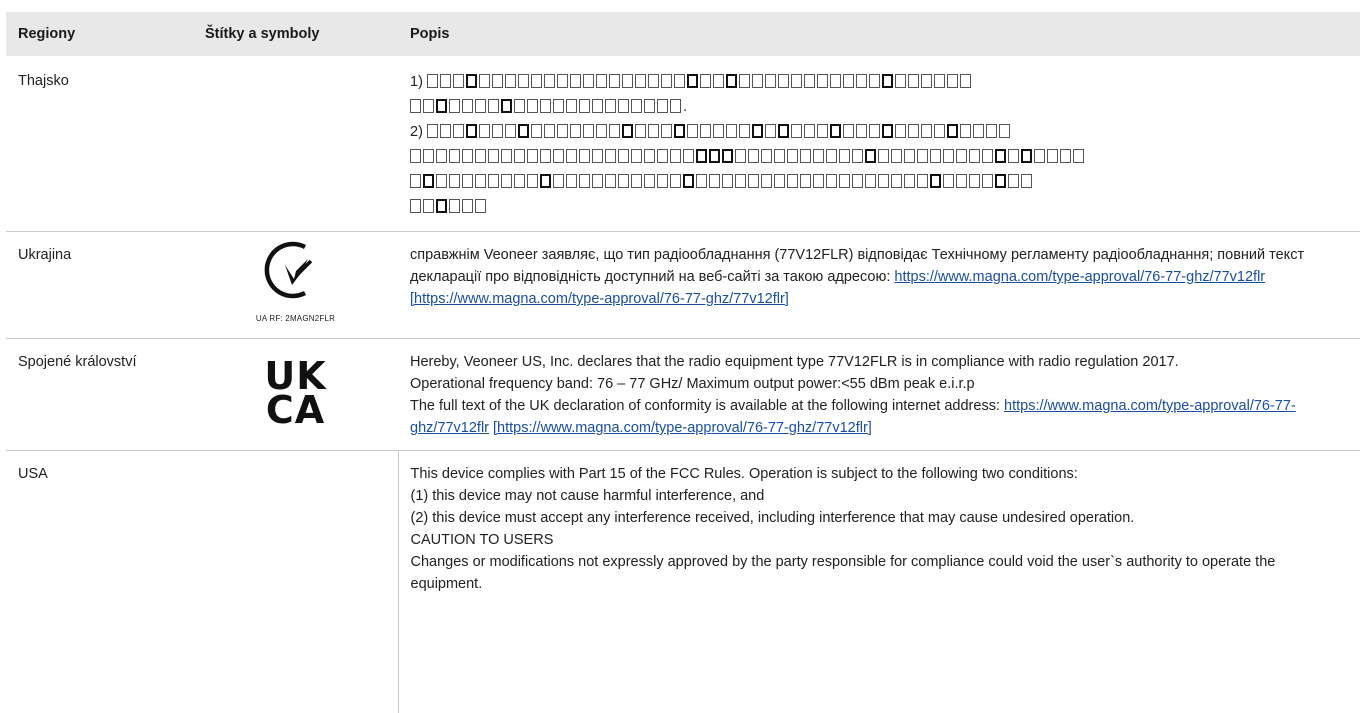 This screenshot has width=1370, height=713. Describe the element at coordinates (295, 410) in the screenshot. I see `ukca-mark-line2: CA` at that location.